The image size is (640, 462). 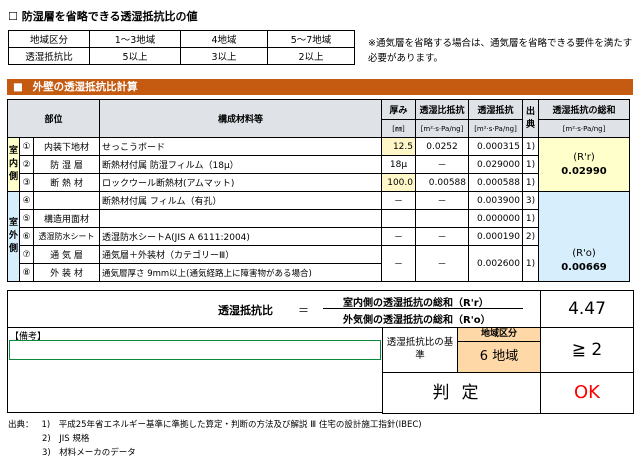 What do you see at coordinates (442, 218) in the screenshot?
I see `row-ratio` at bounding box center [442, 218].